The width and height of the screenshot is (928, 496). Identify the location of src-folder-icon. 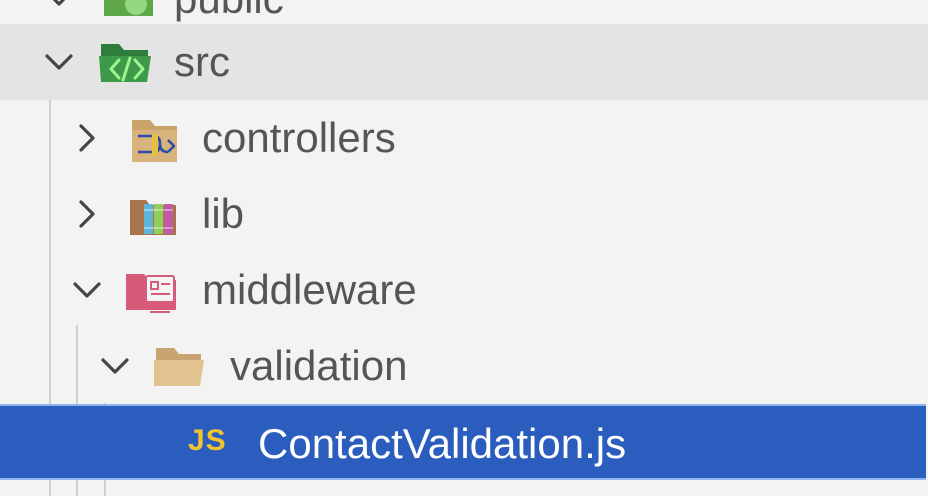
(126, 62).